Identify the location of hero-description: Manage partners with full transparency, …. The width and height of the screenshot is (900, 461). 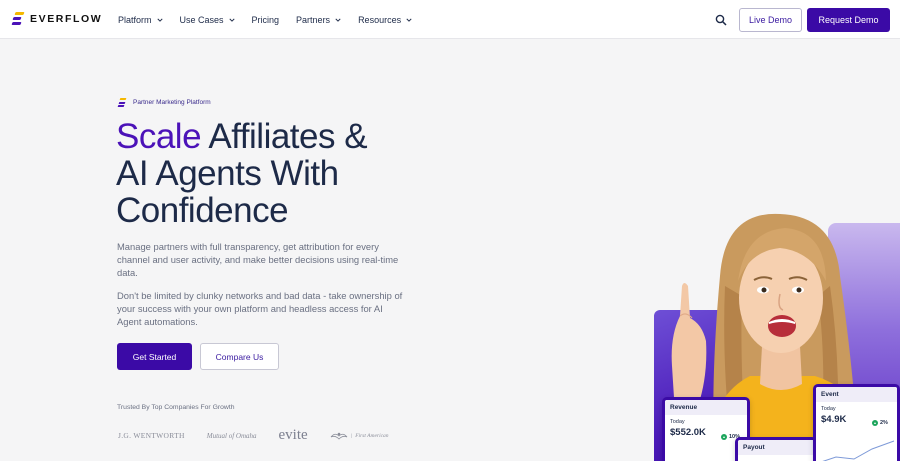
(258, 259).